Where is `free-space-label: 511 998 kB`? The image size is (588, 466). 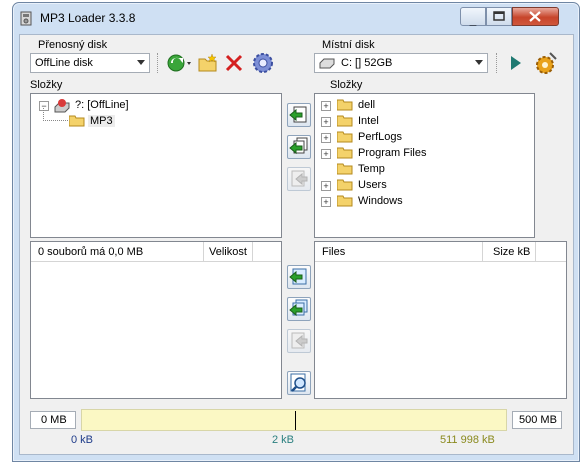 free-space-label: 511 998 kB is located at coordinates (467, 440).